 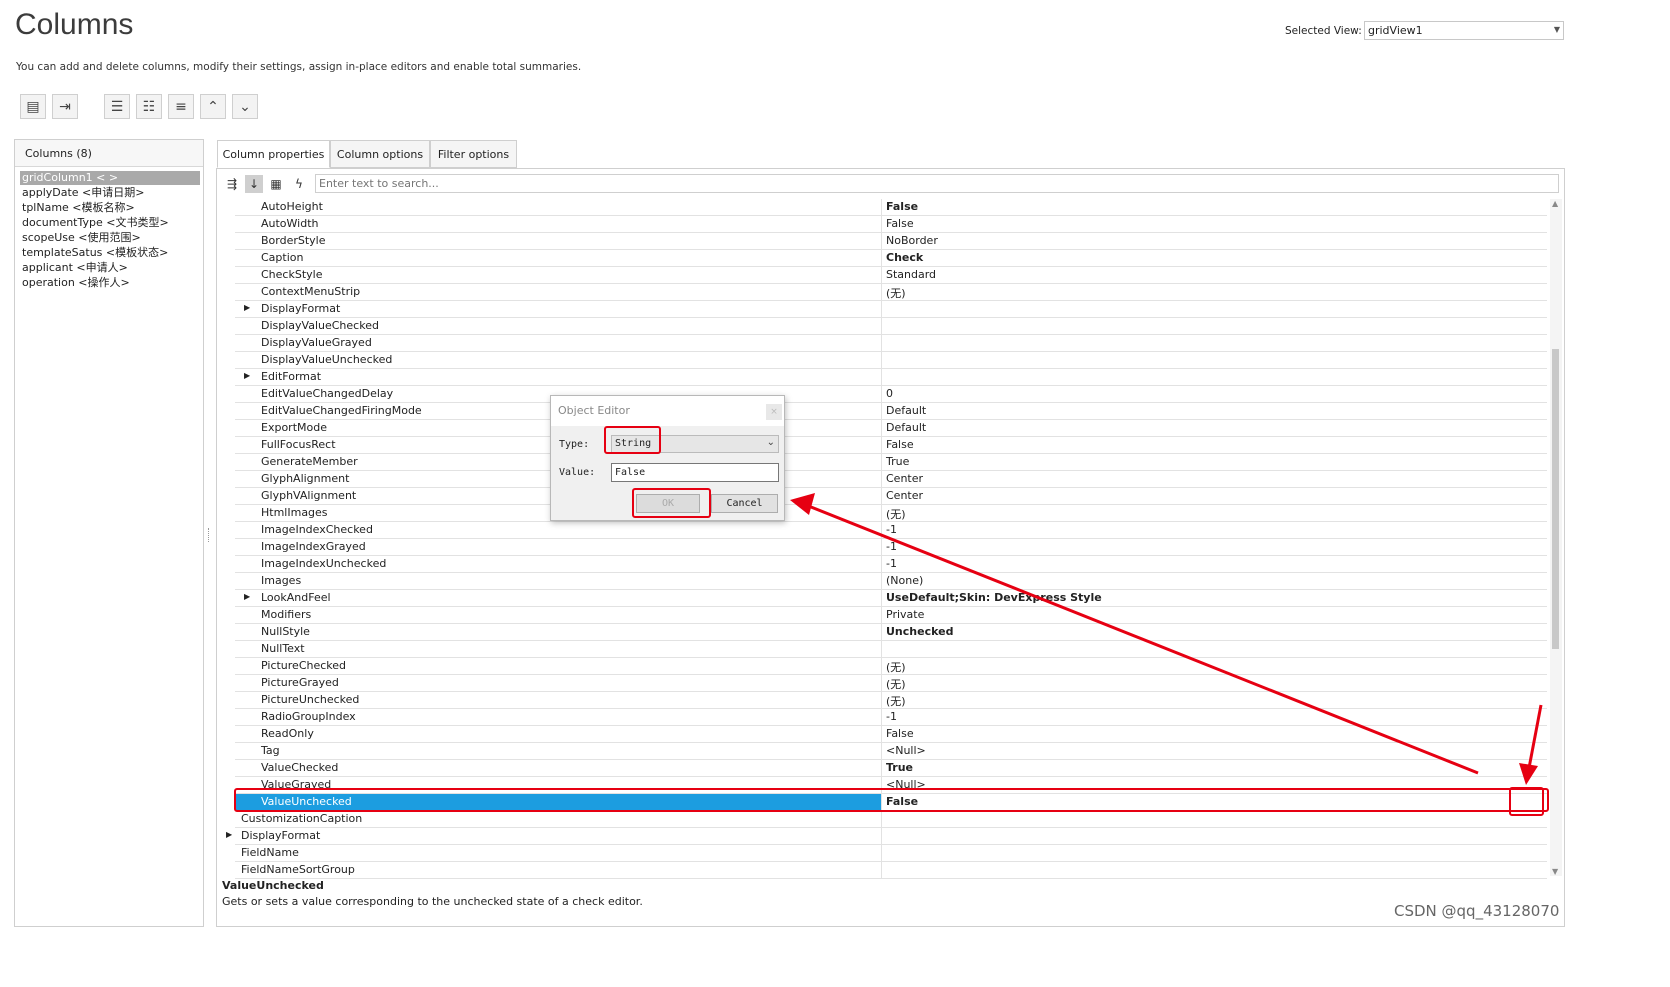 I want to click on add-child-button: ☷, so click(x=149, y=106).